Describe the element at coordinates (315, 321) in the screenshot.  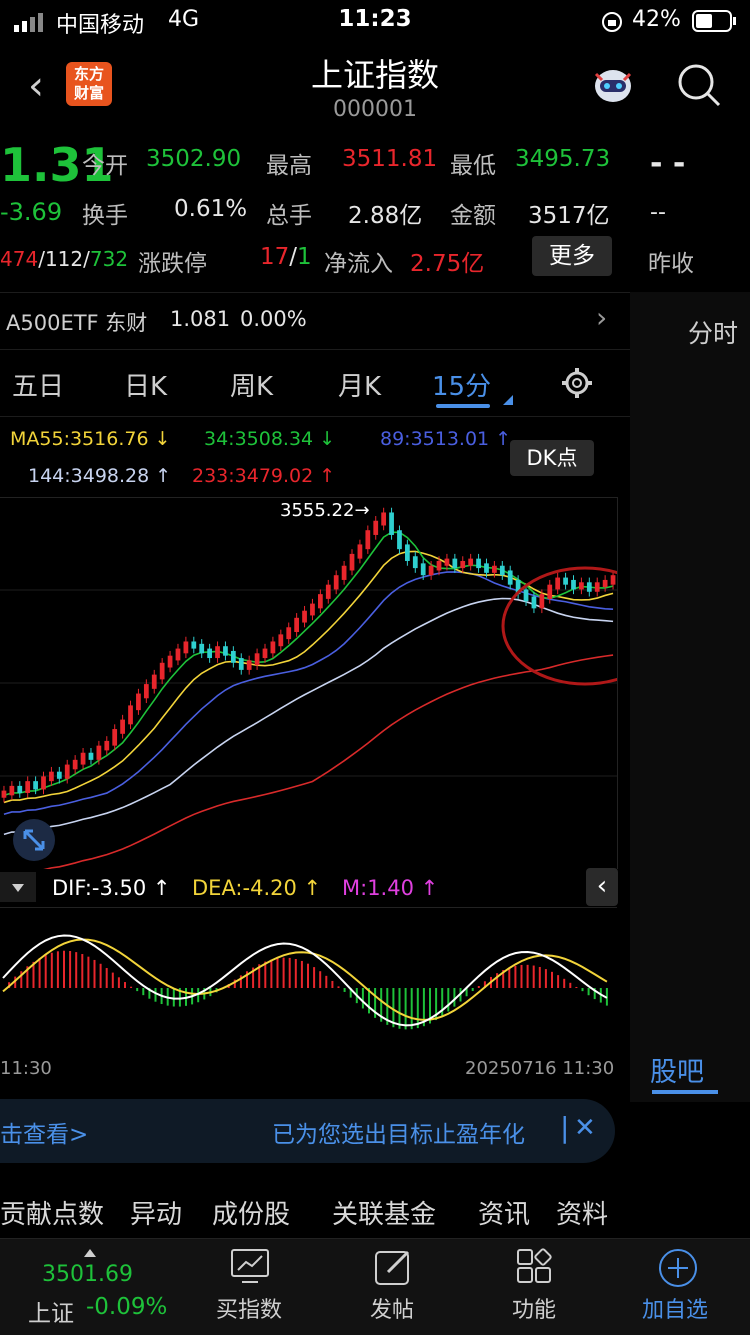
I see `etf-row: A500ETF 东财 1.081 0.00% ›` at that location.